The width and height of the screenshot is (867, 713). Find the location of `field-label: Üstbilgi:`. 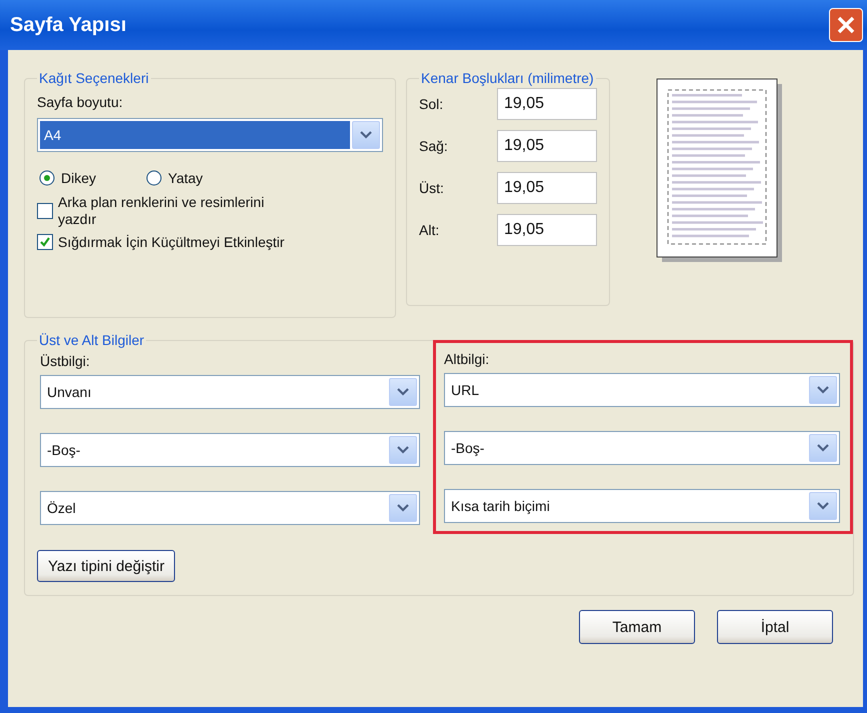

field-label: Üstbilgi: is located at coordinates (65, 361).